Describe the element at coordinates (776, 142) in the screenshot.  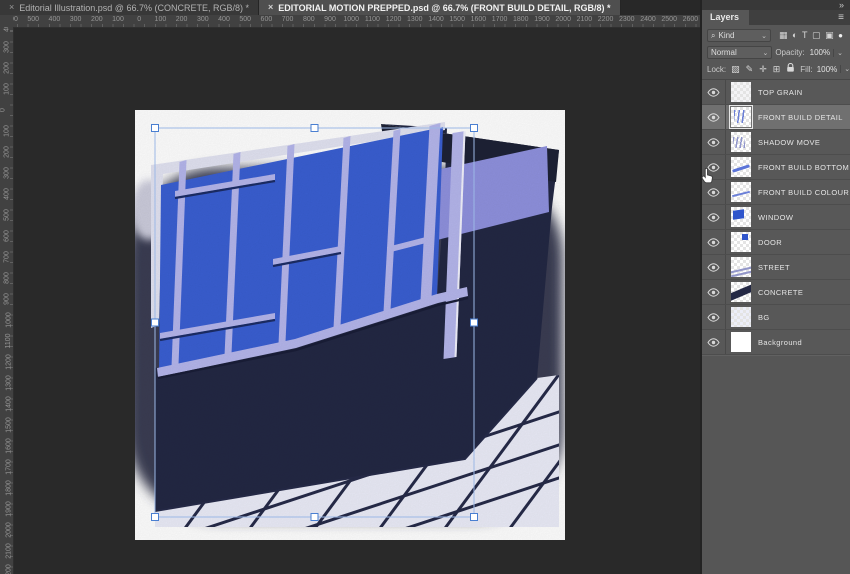
I see `layer-row-shadow-move: SHADOW MOVE` at that location.